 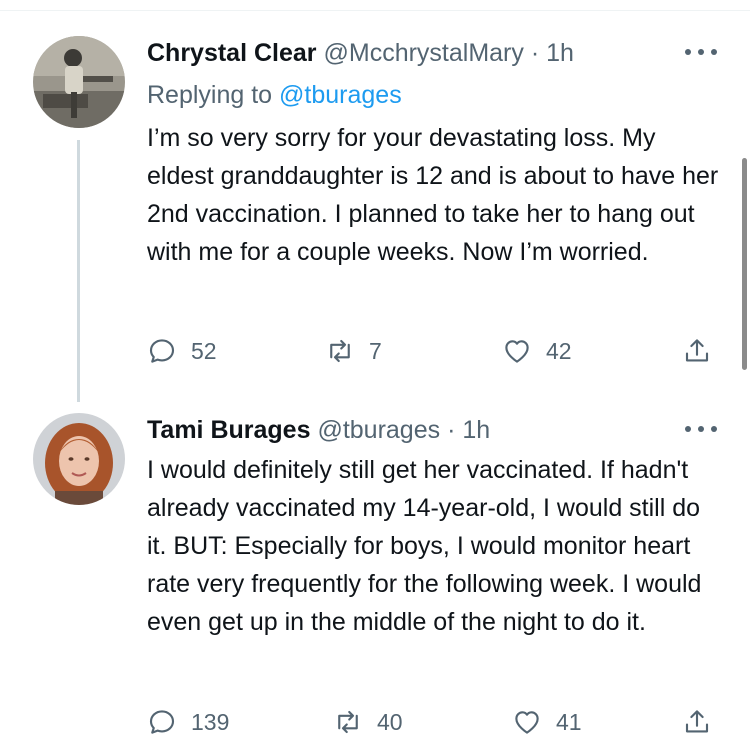 I want to click on display-name: Chrystal Clear, so click(x=232, y=53).